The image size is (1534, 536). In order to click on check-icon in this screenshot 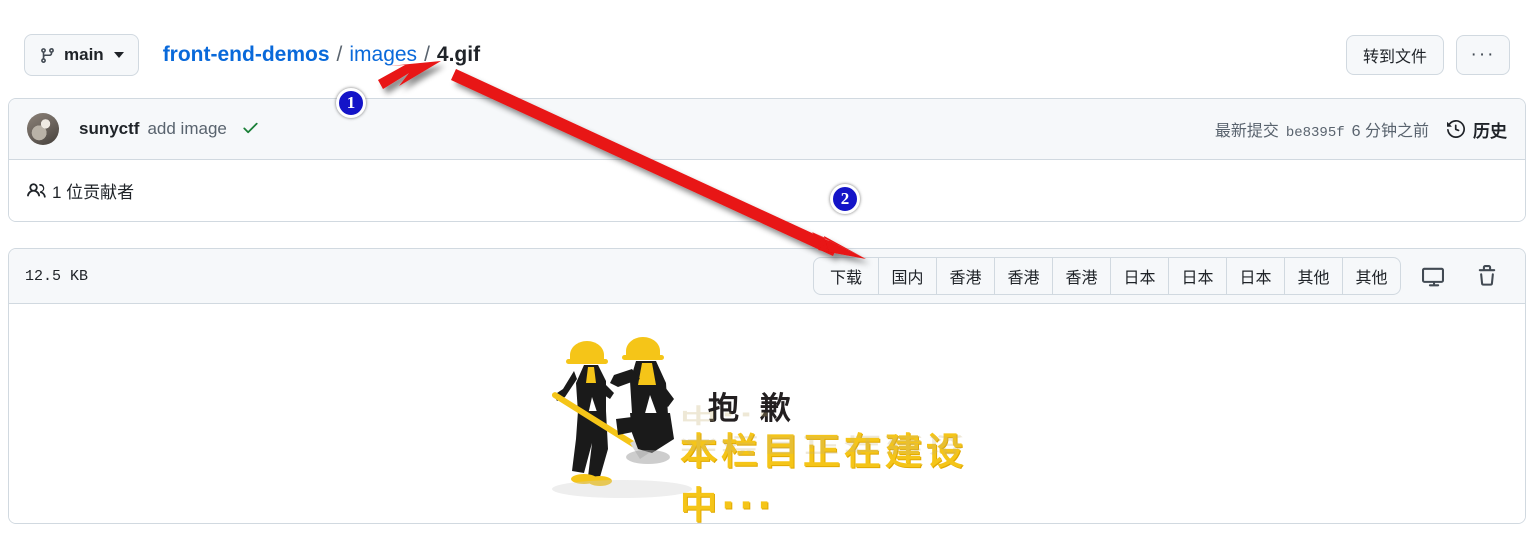, I will do `click(250, 129)`.